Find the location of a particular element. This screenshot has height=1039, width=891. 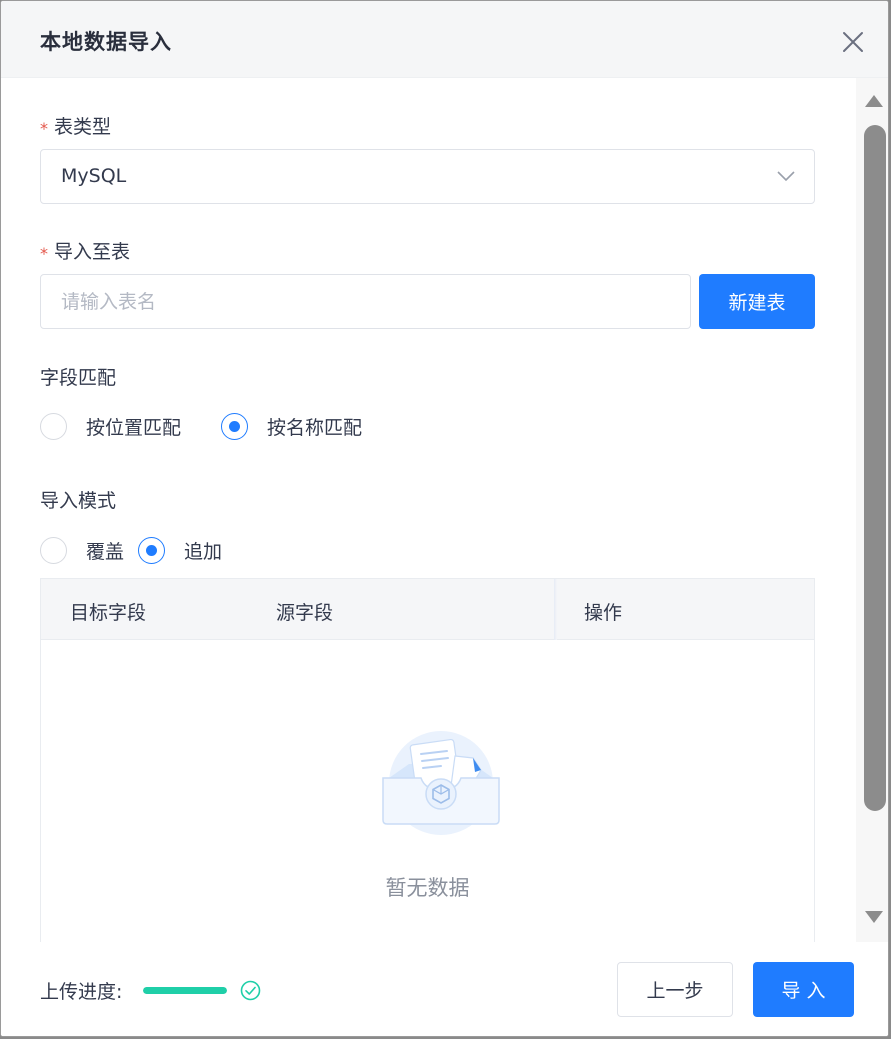

table-name-input is located at coordinates (365, 301).